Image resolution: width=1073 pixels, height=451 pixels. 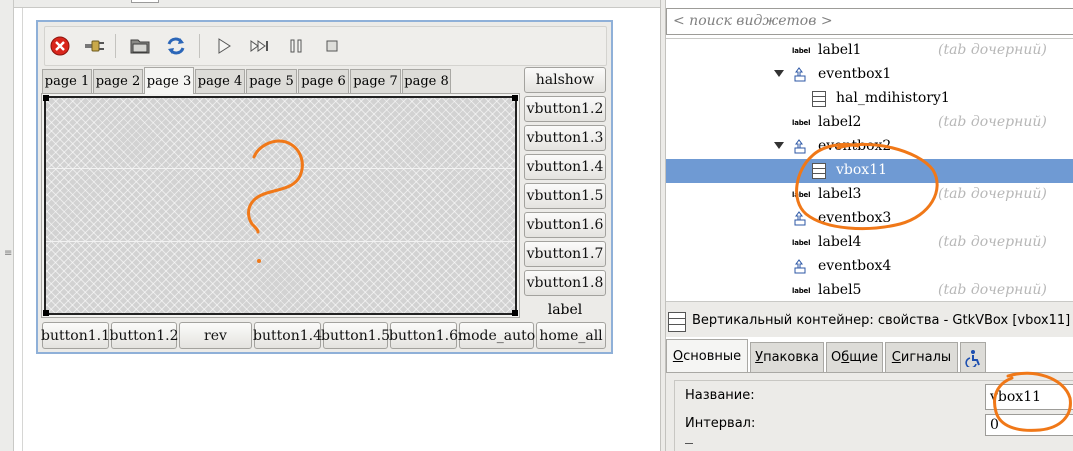 I want to click on bottom-button-button1-1: button1.1, so click(x=75, y=335).